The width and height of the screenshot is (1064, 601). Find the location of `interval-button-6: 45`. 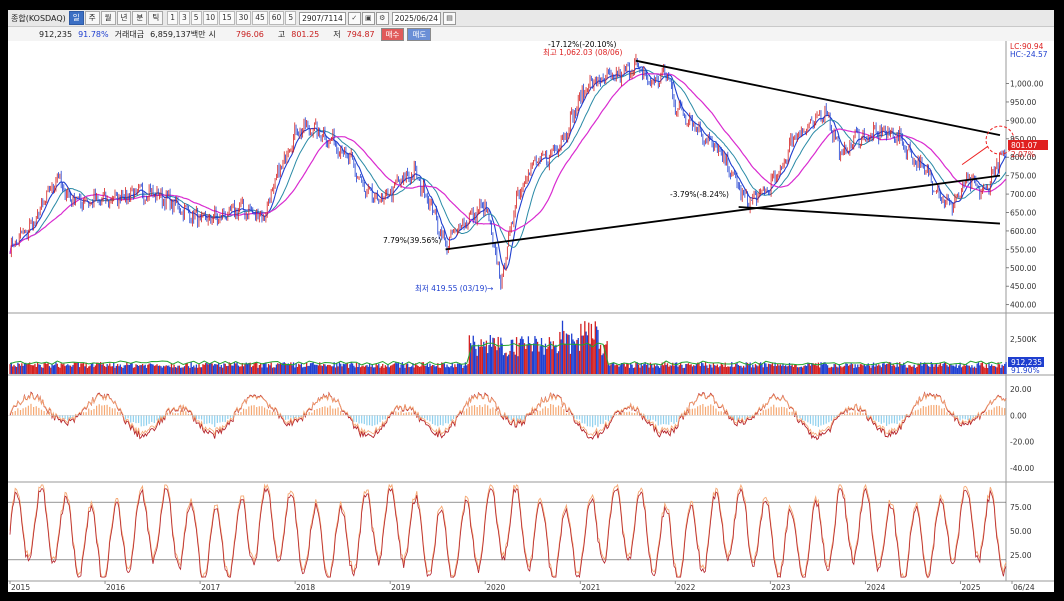

interval-button-6: 45 is located at coordinates (260, 18).